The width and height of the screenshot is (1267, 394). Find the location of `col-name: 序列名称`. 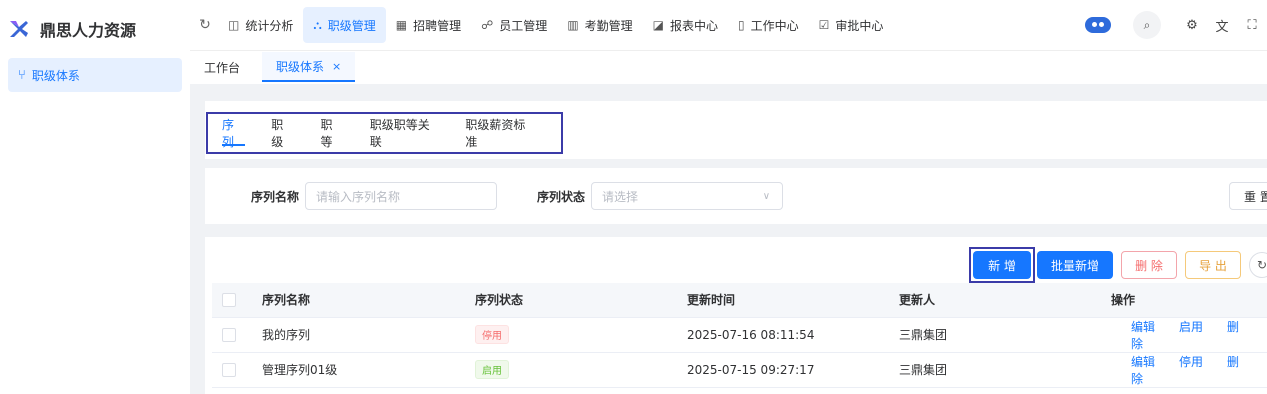

col-name: 序列名称 is located at coordinates (368, 300).